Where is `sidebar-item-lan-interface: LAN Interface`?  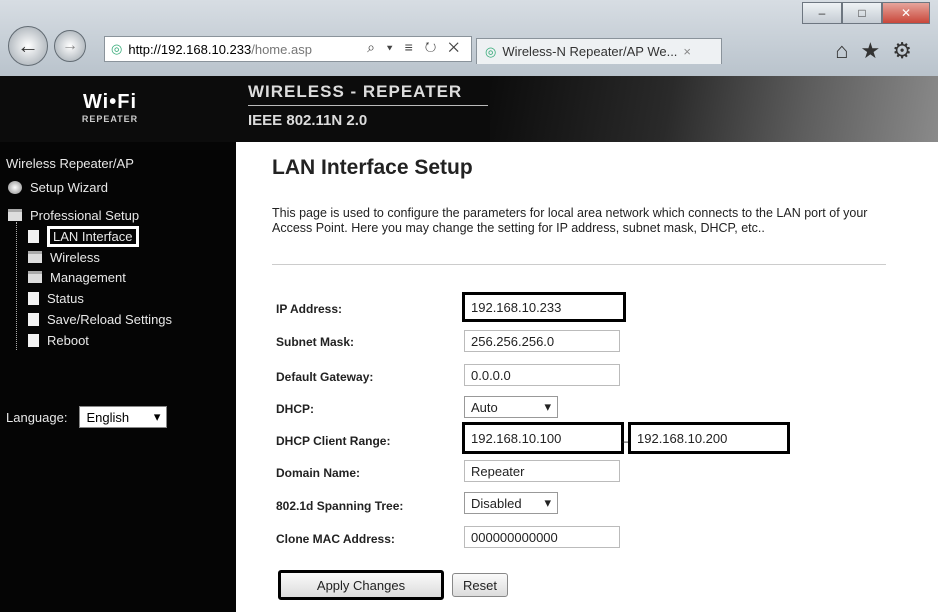 sidebar-item-lan-interface: LAN Interface is located at coordinates (83, 236).